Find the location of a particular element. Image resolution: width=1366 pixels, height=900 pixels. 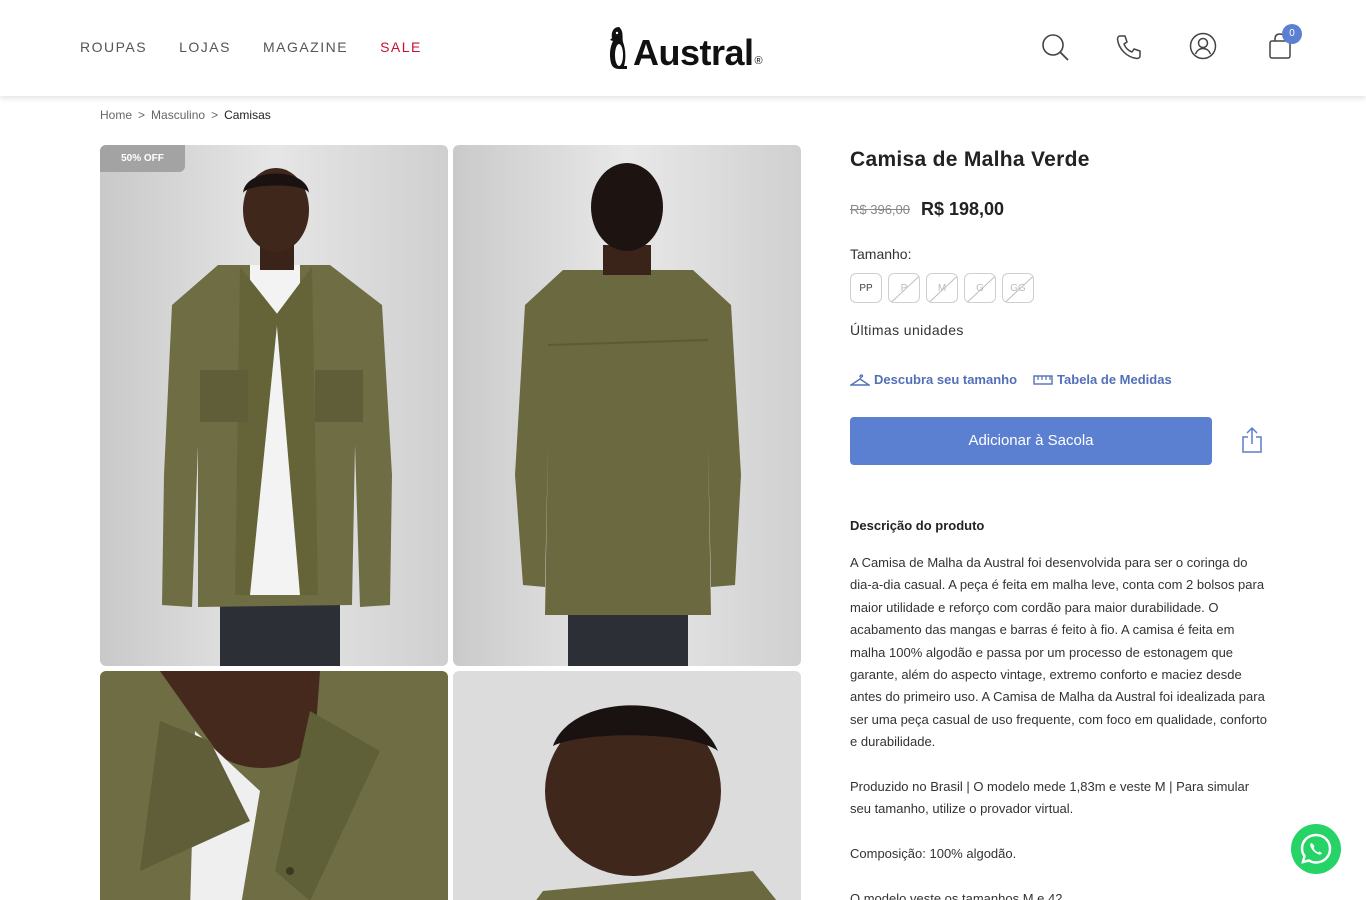

austral-logo: Austral ® is located at coordinates (685, 48).